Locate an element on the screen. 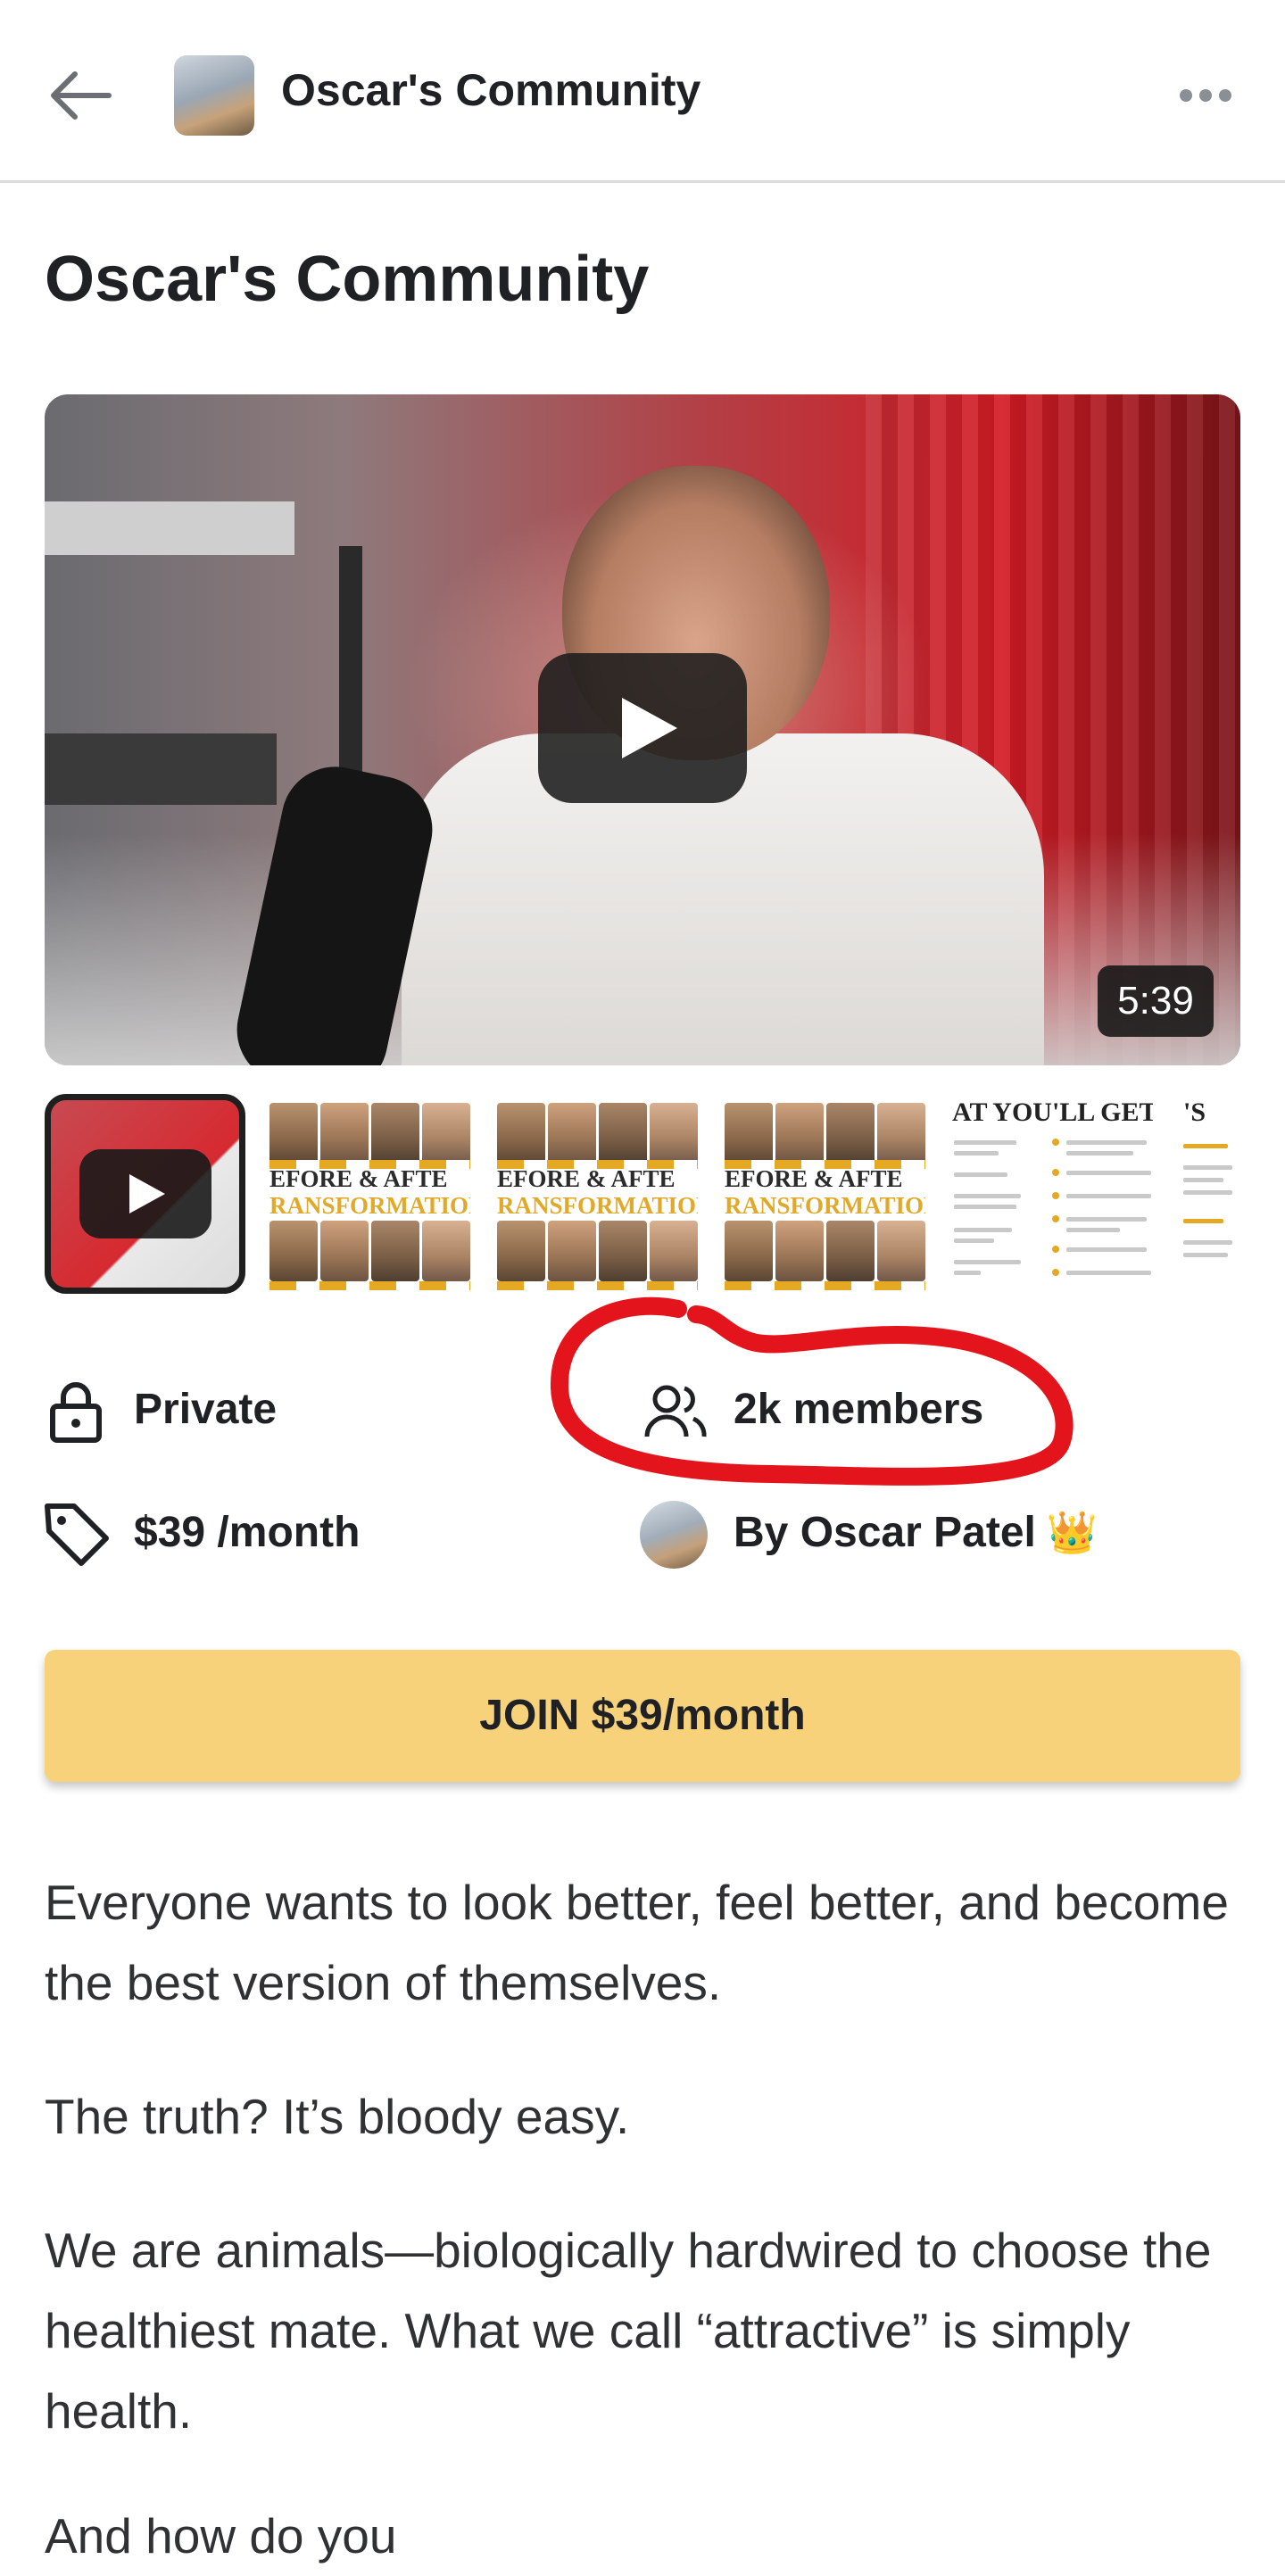 The image size is (1285, 2576). lock-icon is located at coordinates (76, 1412).